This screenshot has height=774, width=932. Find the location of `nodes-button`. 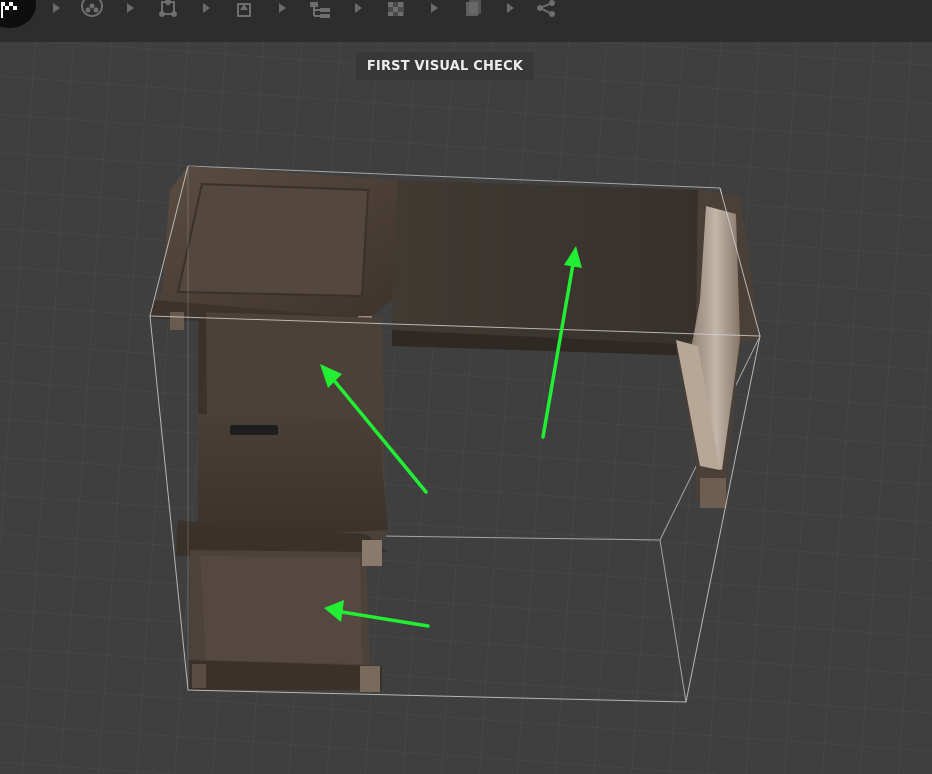

nodes-button is located at coordinates (92, 11).